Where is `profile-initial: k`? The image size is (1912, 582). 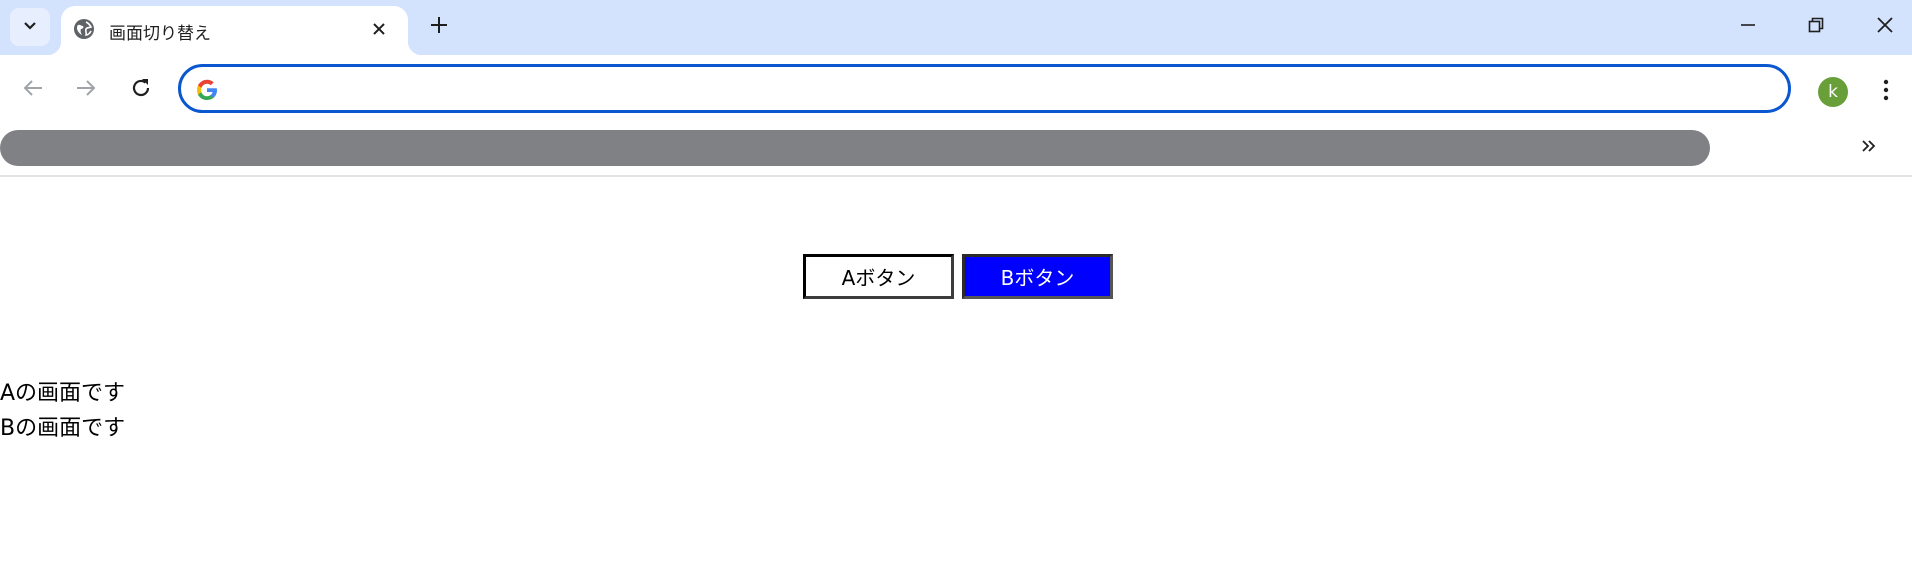
profile-initial: k is located at coordinates (1833, 92).